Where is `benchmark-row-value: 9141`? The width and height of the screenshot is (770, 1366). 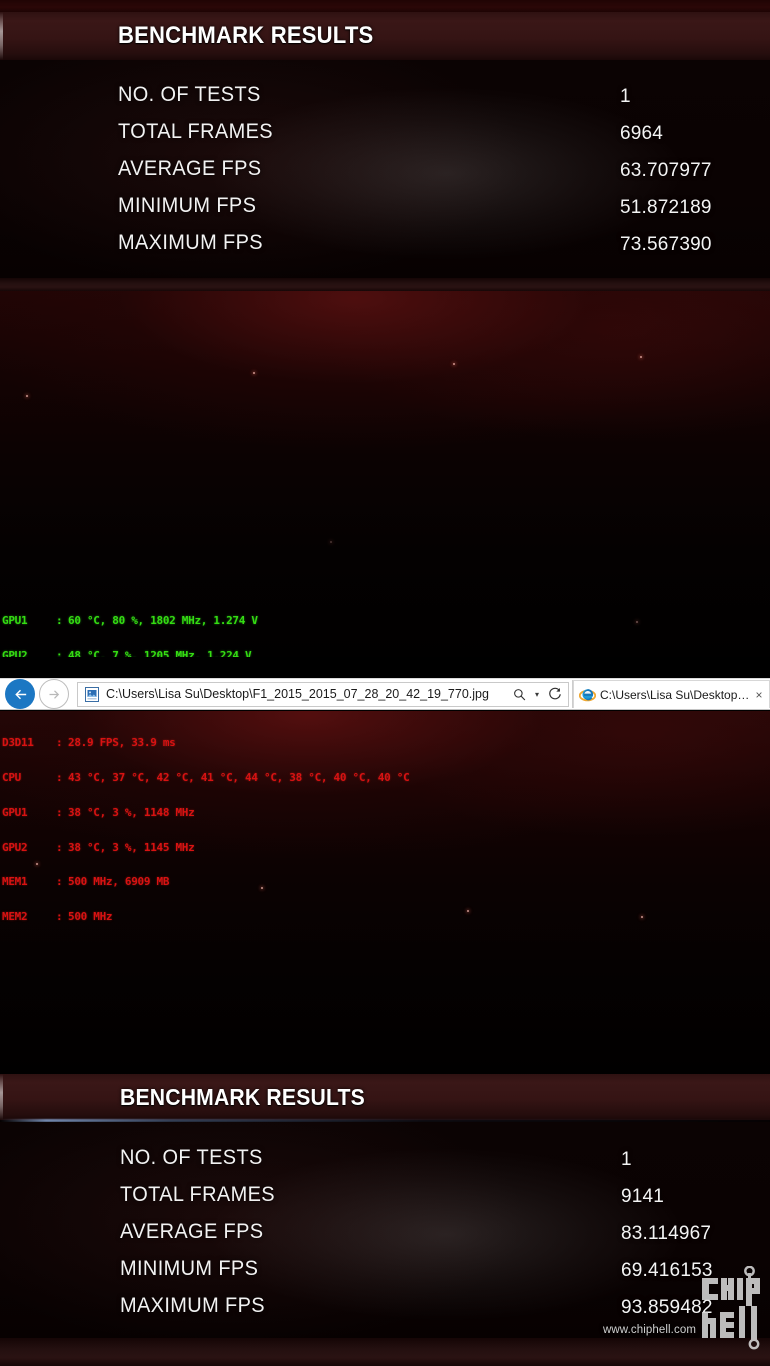
benchmark-row-value: 9141 is located at coordinates (643, 1196).